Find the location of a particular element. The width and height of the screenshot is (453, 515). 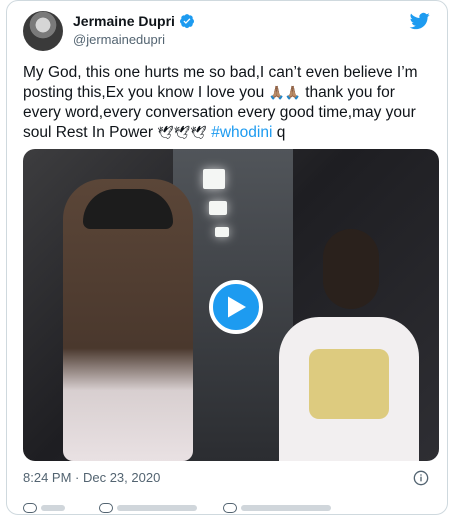

heart-icon is located at coordinates (30, 508).